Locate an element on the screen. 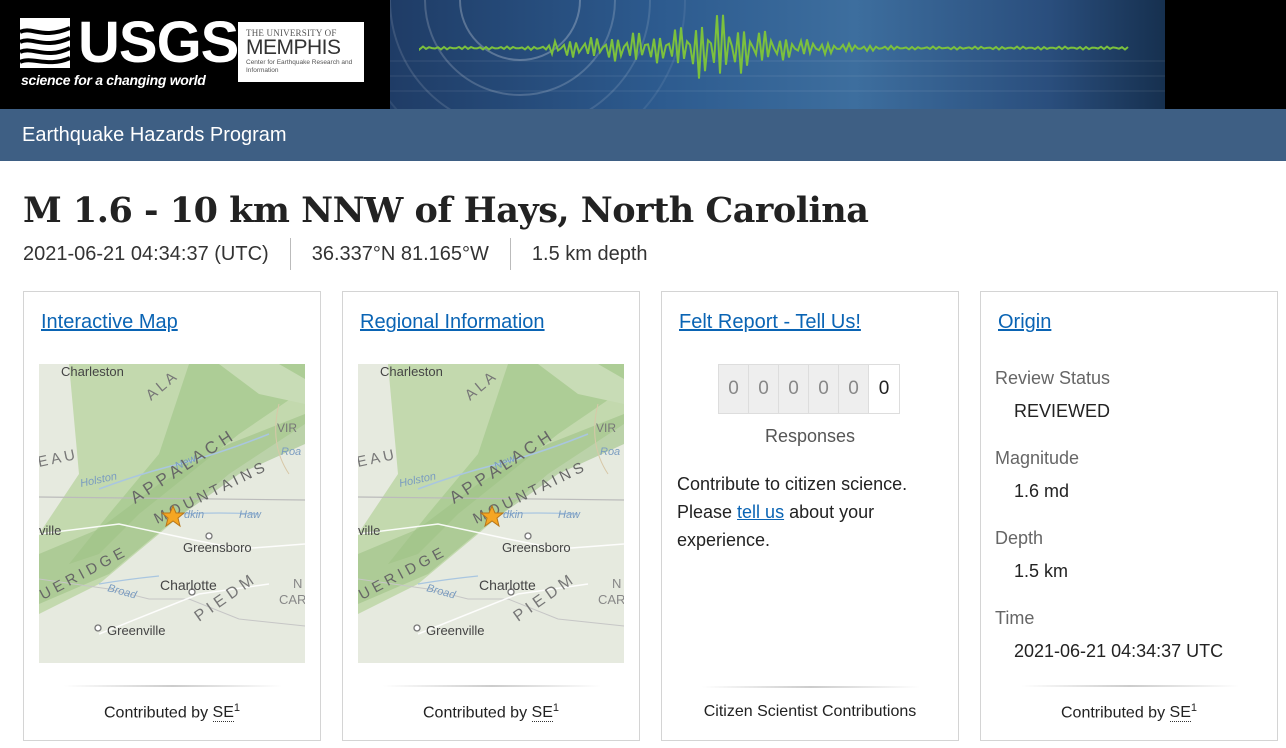 The width and height of the screenshot is (1286, 748). regional-information-link: Regional Information is located at coordinates (452, 322).